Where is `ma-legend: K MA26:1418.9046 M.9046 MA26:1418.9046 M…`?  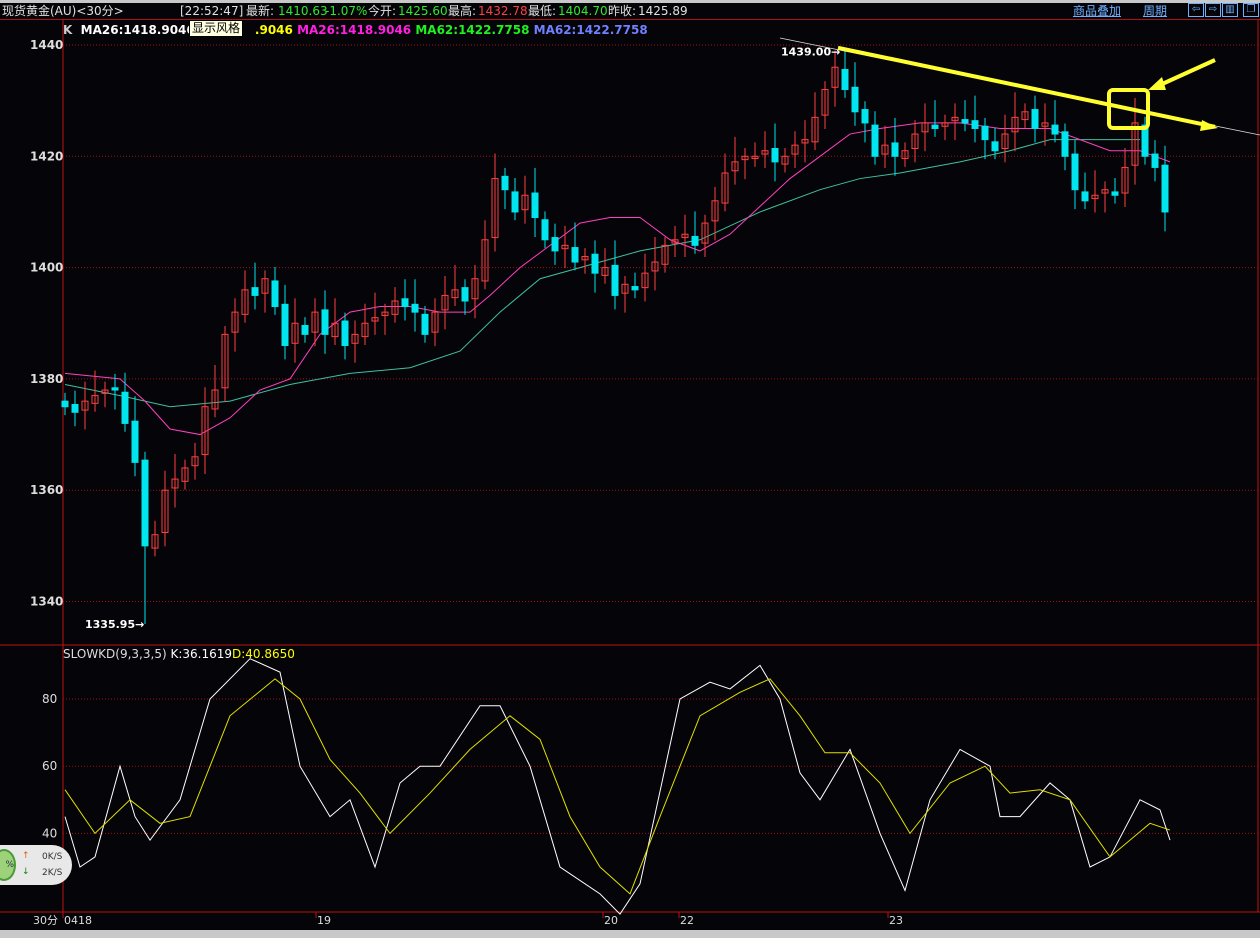
ma-legend: K MA26:1418.9046 M.9046 MA26:1418.9046 M… is located at coordinates (355, 30).